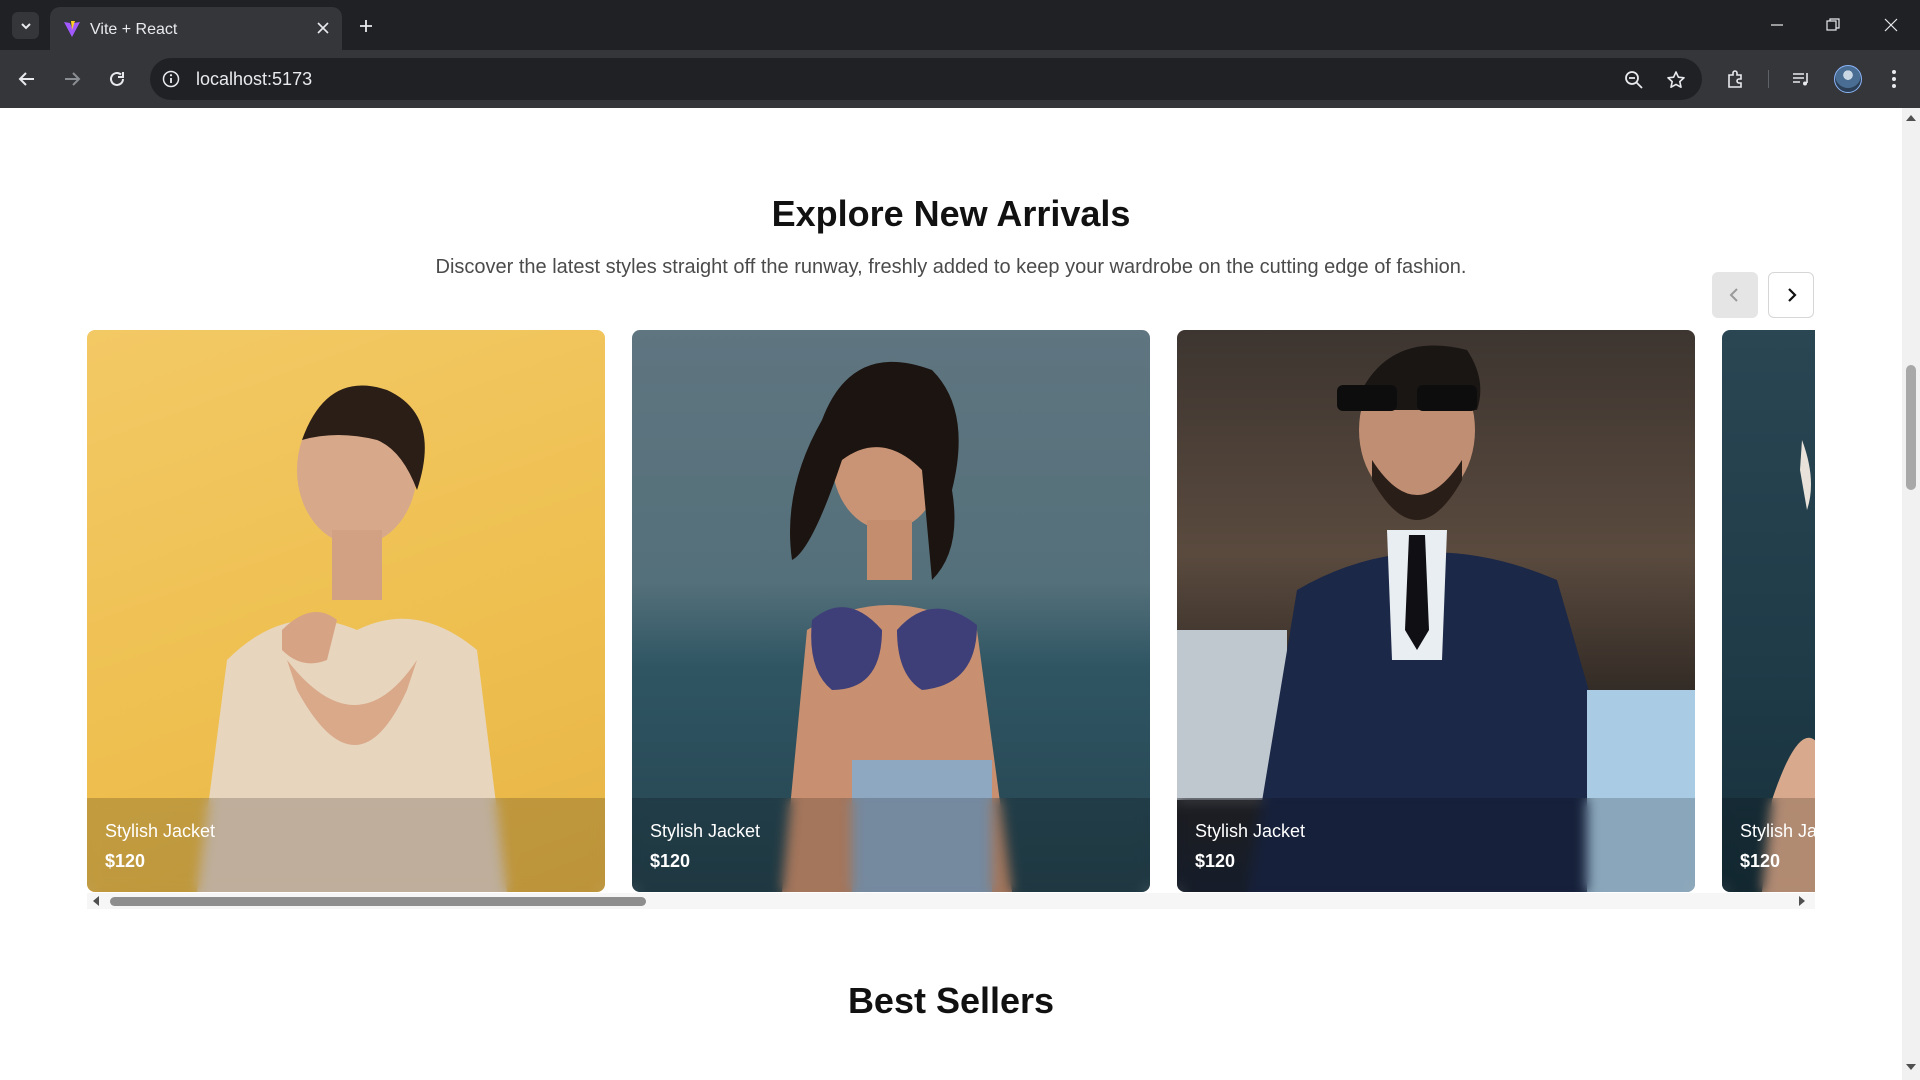 The image size is (1920, 1080). I want to click on plus-icon, so click(365, 25).